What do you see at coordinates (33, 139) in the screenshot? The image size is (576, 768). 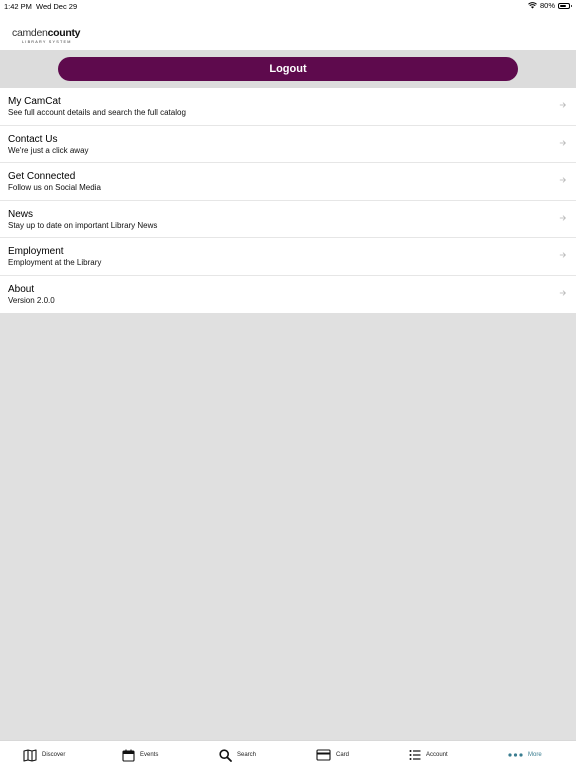 I see `menu-item-title: Contact Us` at bounding box center [33, 139].